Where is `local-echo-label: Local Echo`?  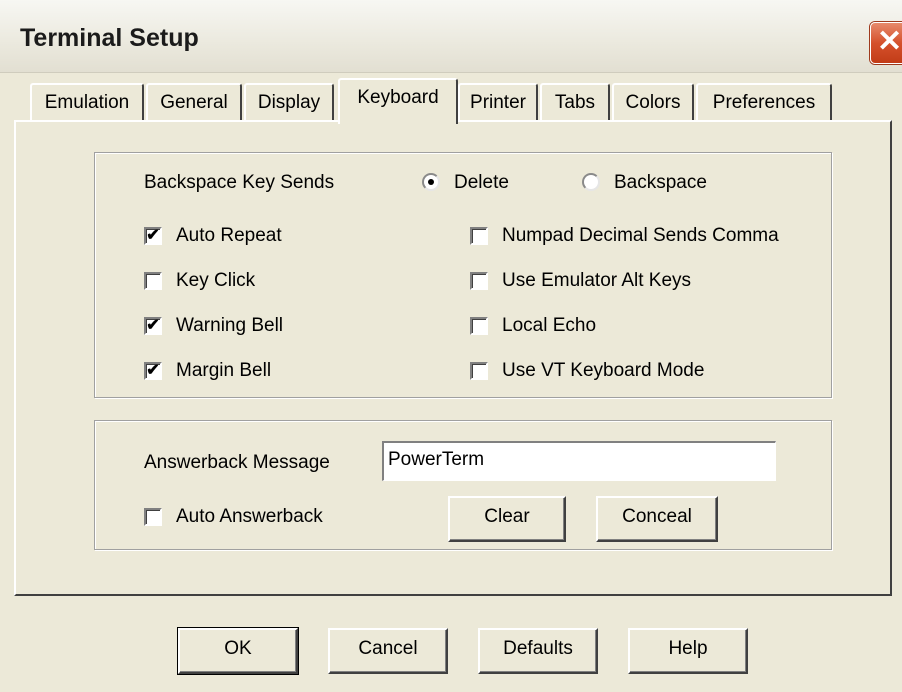
local-echo-label: Local Echo is located at coordinates (549, 326).